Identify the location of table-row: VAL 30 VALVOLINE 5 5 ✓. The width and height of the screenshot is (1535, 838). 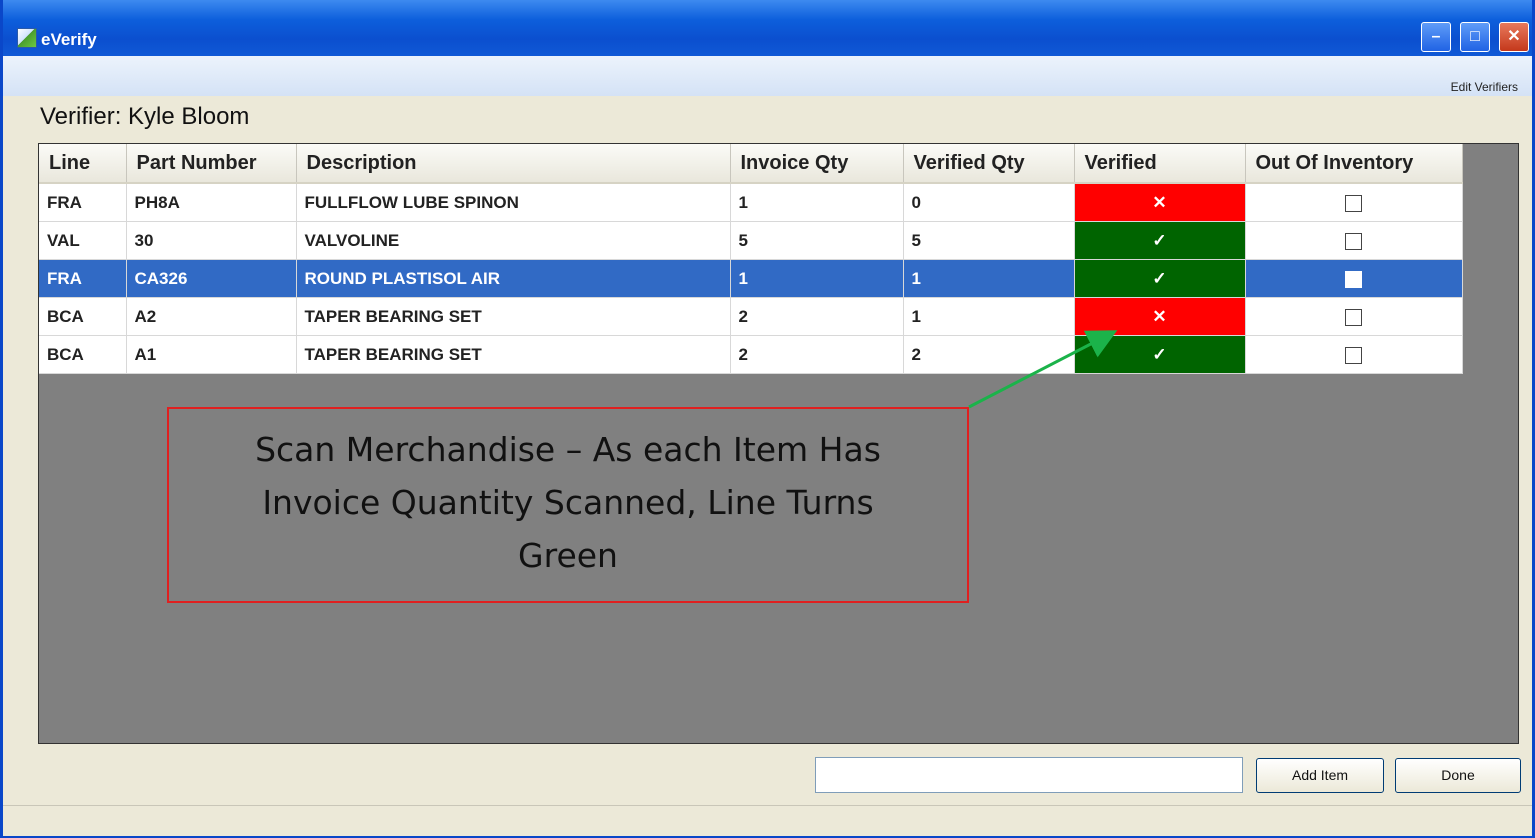
(751, 240).